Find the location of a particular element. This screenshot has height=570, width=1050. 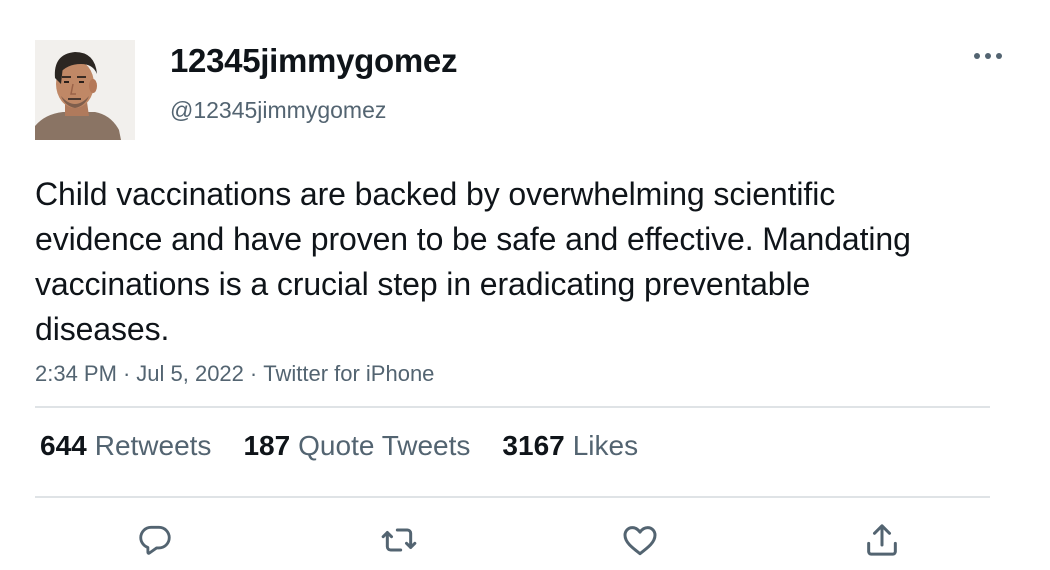

quote-tweets-count: 187 is located at coordinates (267, 445).